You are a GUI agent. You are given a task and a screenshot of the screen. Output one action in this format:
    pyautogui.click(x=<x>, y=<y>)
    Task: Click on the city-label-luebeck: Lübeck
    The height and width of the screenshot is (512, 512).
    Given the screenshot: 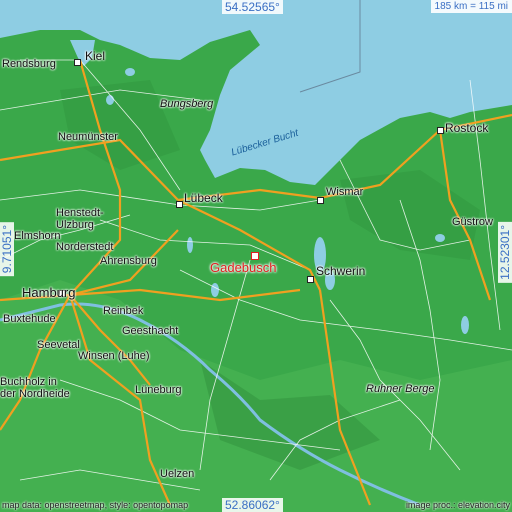 What is the action you would take?
    pyautogui.click(x=203, y=198)
    